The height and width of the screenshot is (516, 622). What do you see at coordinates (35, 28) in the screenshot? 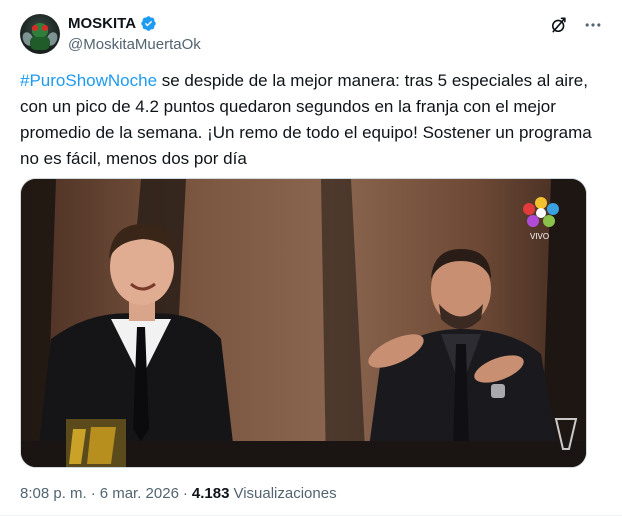
I see `avatar-eye-left` at bounding box center [35, 28].